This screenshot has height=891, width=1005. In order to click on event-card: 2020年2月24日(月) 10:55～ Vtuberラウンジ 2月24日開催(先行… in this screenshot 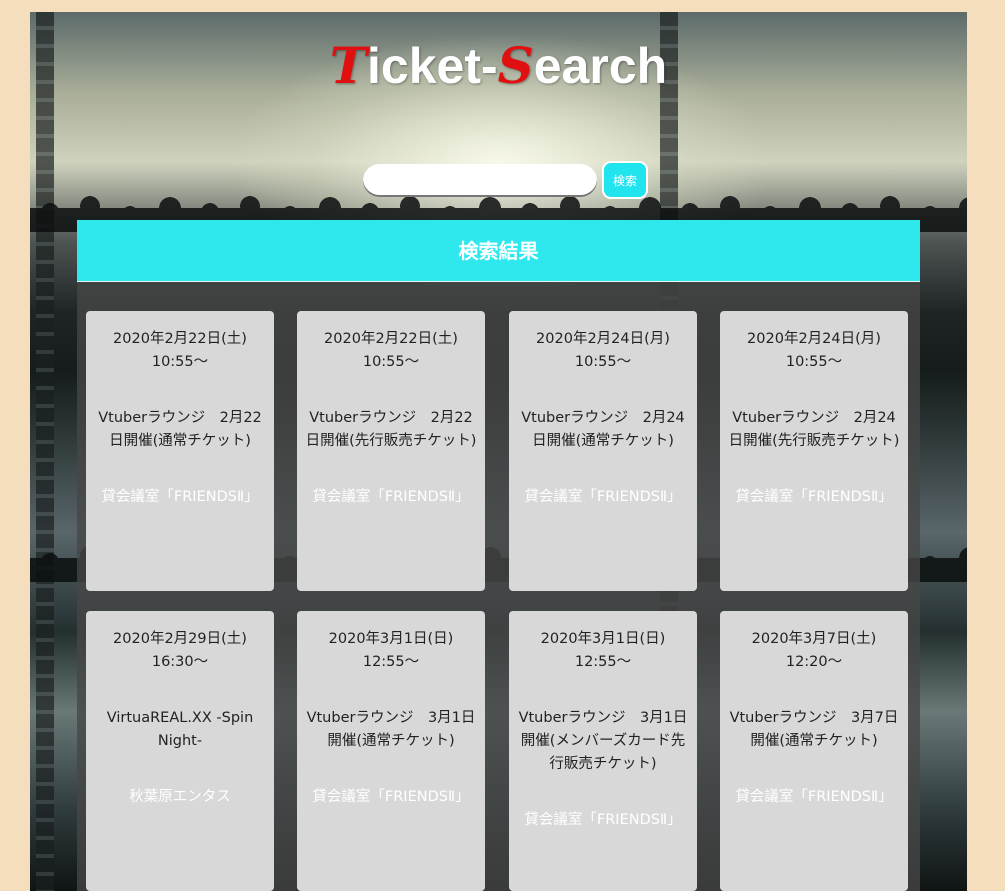, I will do `click(814, 451)`.